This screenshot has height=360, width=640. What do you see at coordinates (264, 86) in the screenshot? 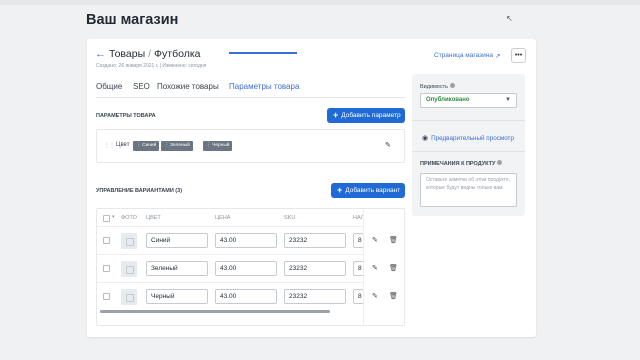
I see `tab-product-params: Параметры товара` at bounding box center [264, 86].